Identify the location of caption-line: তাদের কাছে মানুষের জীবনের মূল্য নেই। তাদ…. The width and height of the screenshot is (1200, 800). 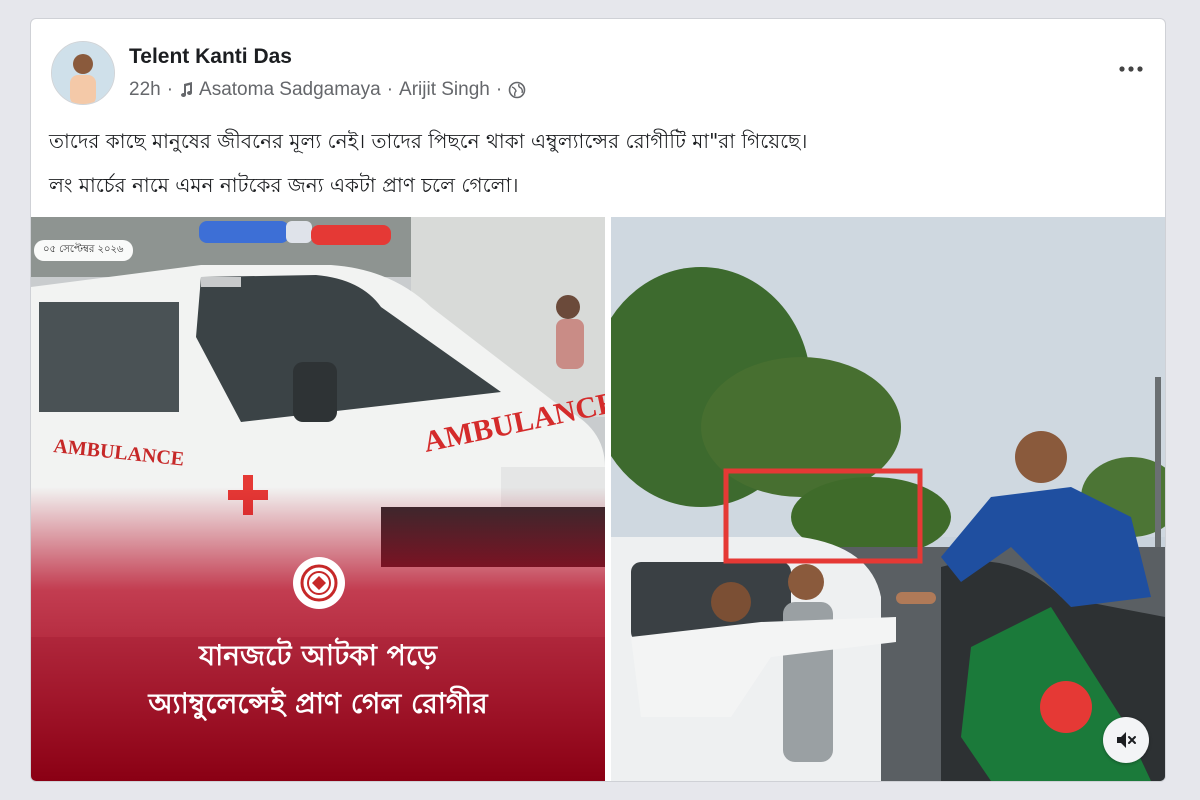
(428, 141).